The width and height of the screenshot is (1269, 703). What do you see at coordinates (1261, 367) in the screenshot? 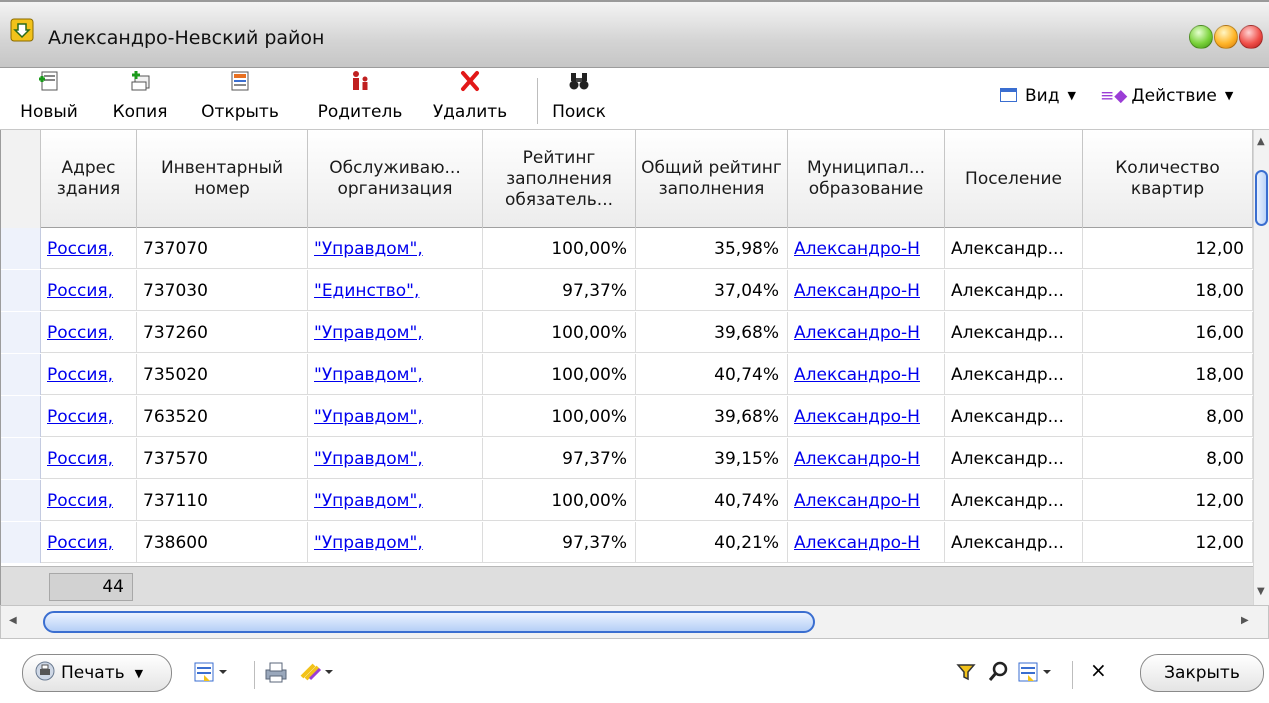
I see `vertical-scrollbar: ▲ ▼` at bounding box center [1261, 367].